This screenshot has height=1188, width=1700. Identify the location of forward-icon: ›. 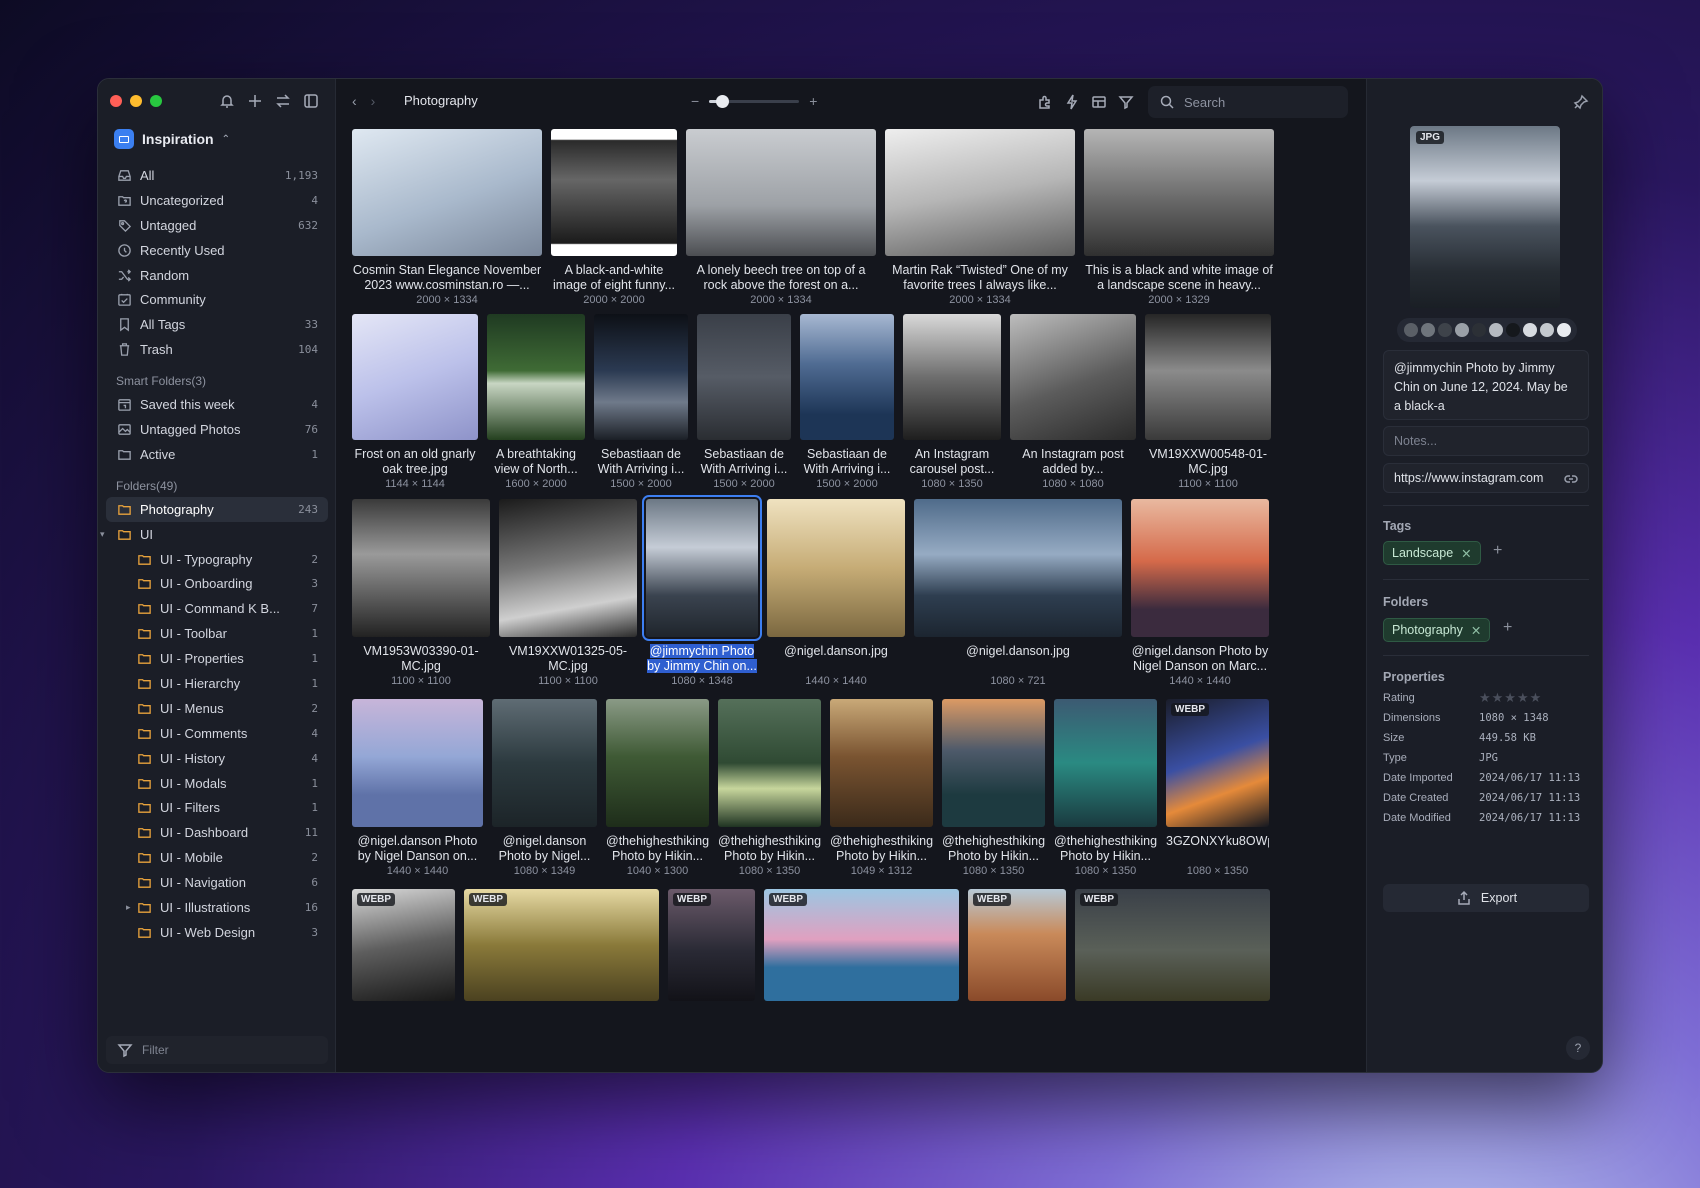
(373, 101).